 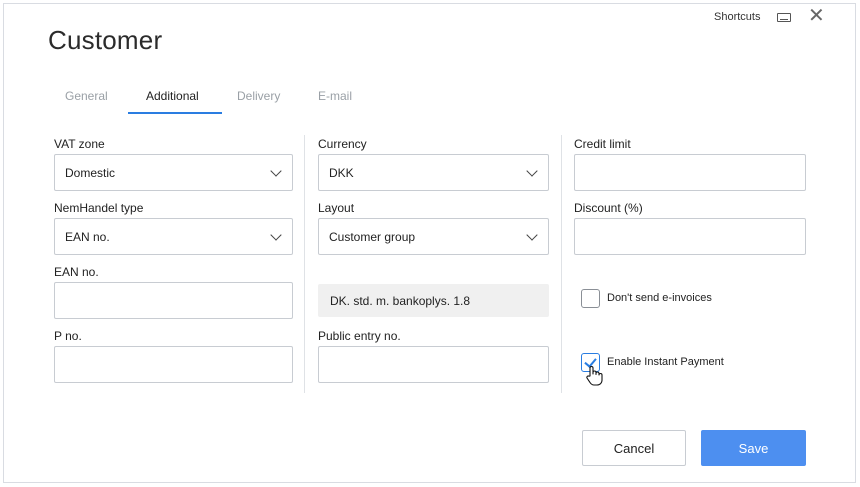 What do you see at coordinates (608, 208) in the screenshot?
I see `discount-label: Discount (%)` at bounding box center [608, 208].